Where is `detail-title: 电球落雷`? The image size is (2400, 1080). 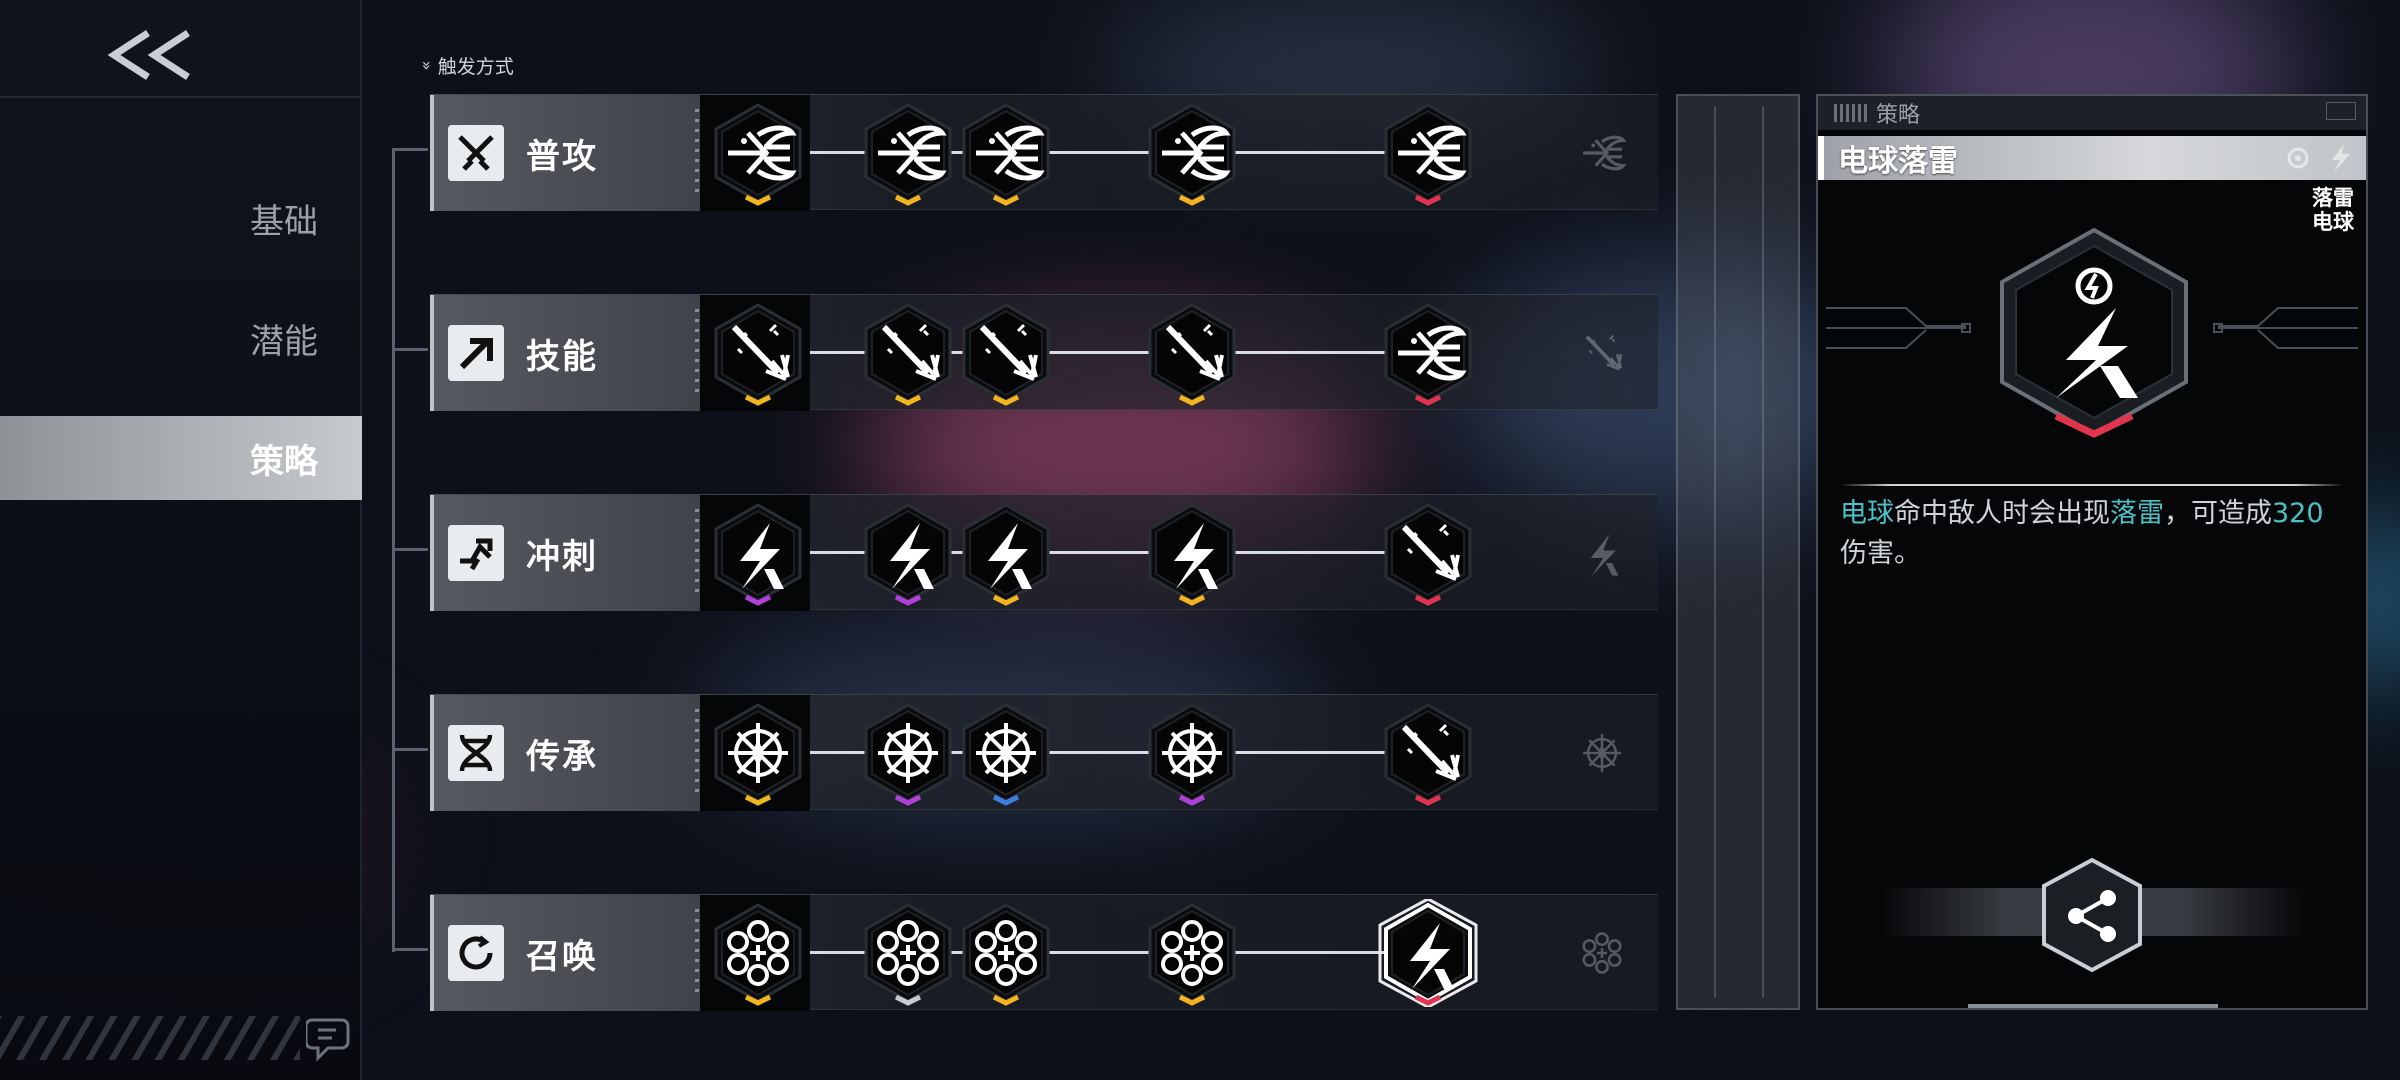 detail-title: 电球落雷 is located at coordinates (2092, 158).